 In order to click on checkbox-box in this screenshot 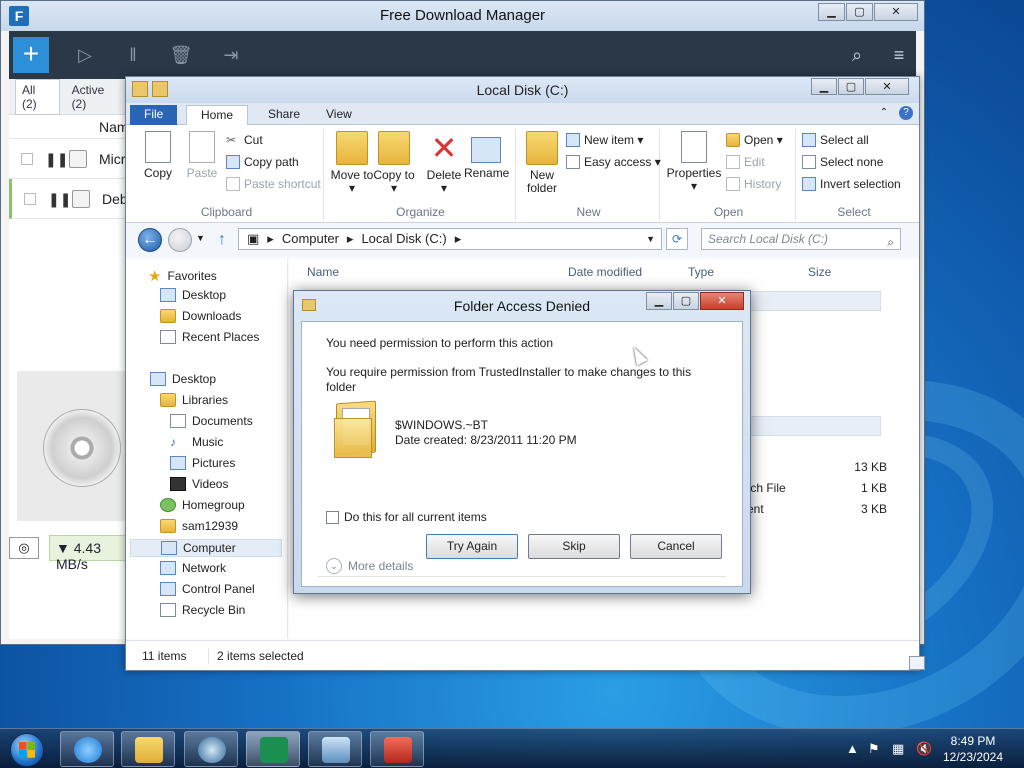, I will do `click(332, 517)`.